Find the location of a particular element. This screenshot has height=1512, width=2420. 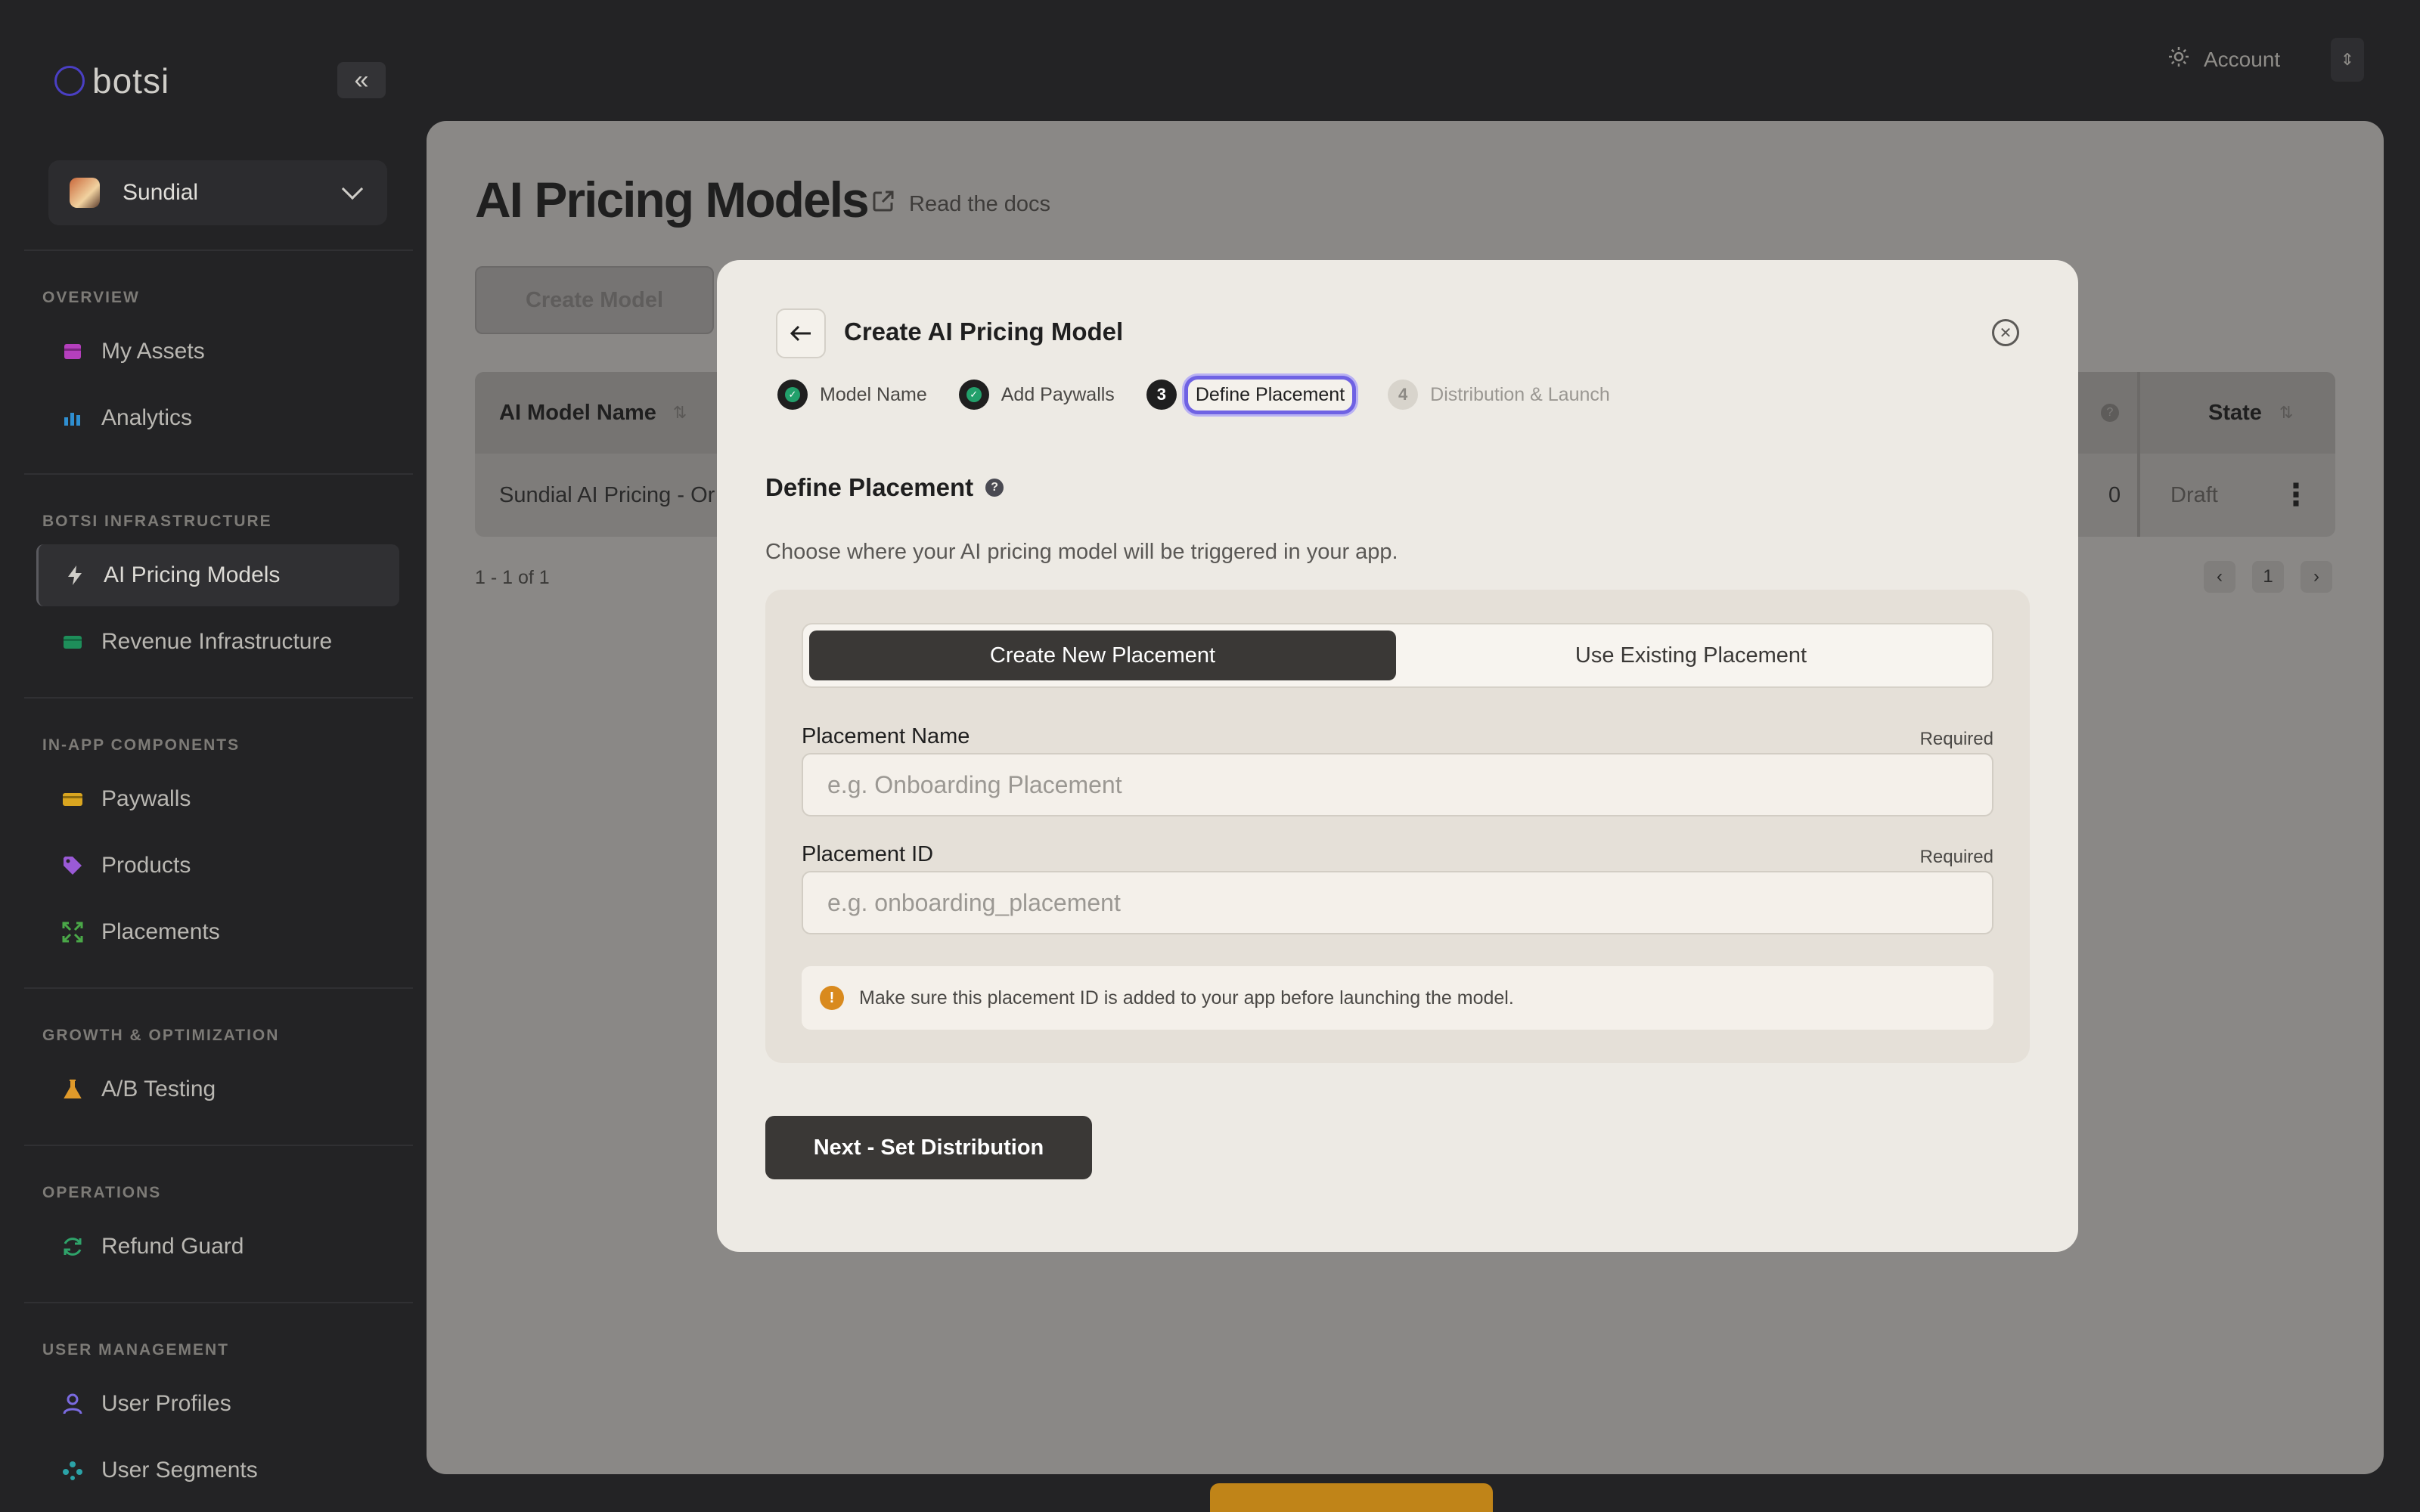

refresh-icon is located at coordinates (72, 1246).